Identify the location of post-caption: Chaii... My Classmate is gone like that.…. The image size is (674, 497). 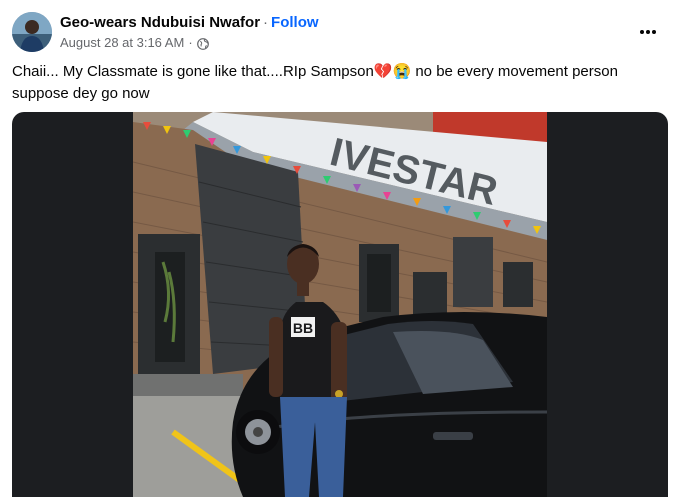
(315, 82).